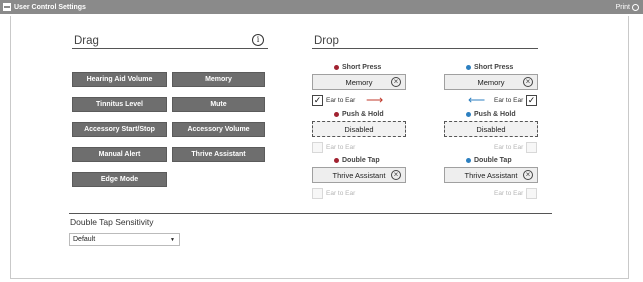 The height and width of the screenshot is (282, 643). What do you see at coordinates (119, 104) in the screenshot?
I see `drag-button-tinnitus-level: Tinnitus Level` at bounding box center [119, 104].